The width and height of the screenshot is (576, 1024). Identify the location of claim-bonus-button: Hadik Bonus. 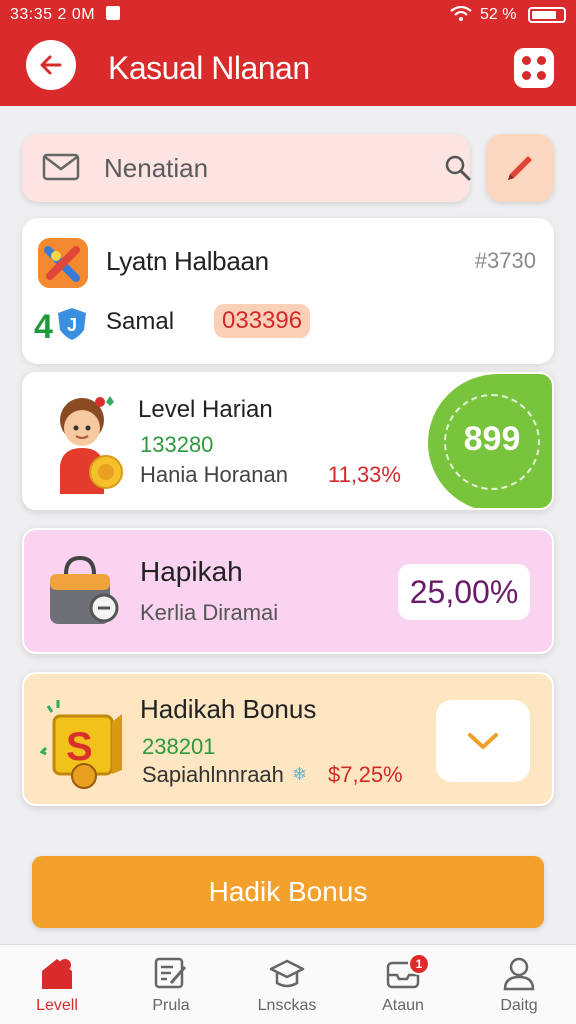
(288, 892).